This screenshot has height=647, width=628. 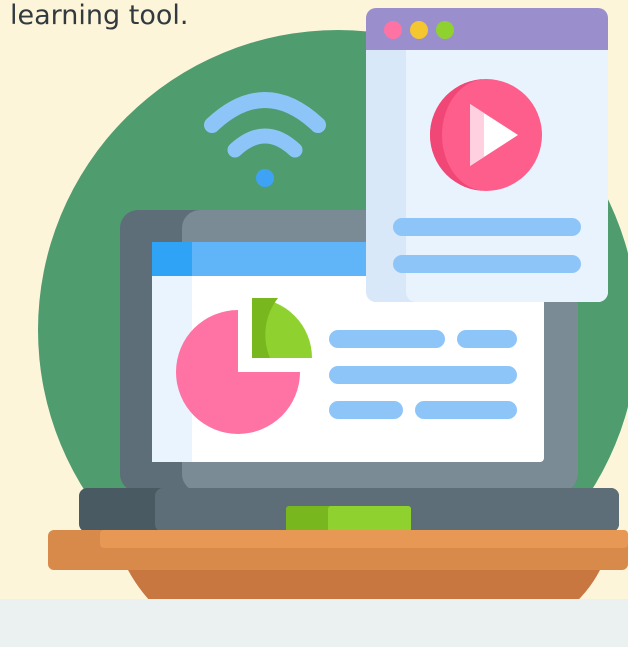 What do you see at coordinates (419, 30) in the screenshot?
I see `window-dot-minimize` at bounding box center [419, 30].